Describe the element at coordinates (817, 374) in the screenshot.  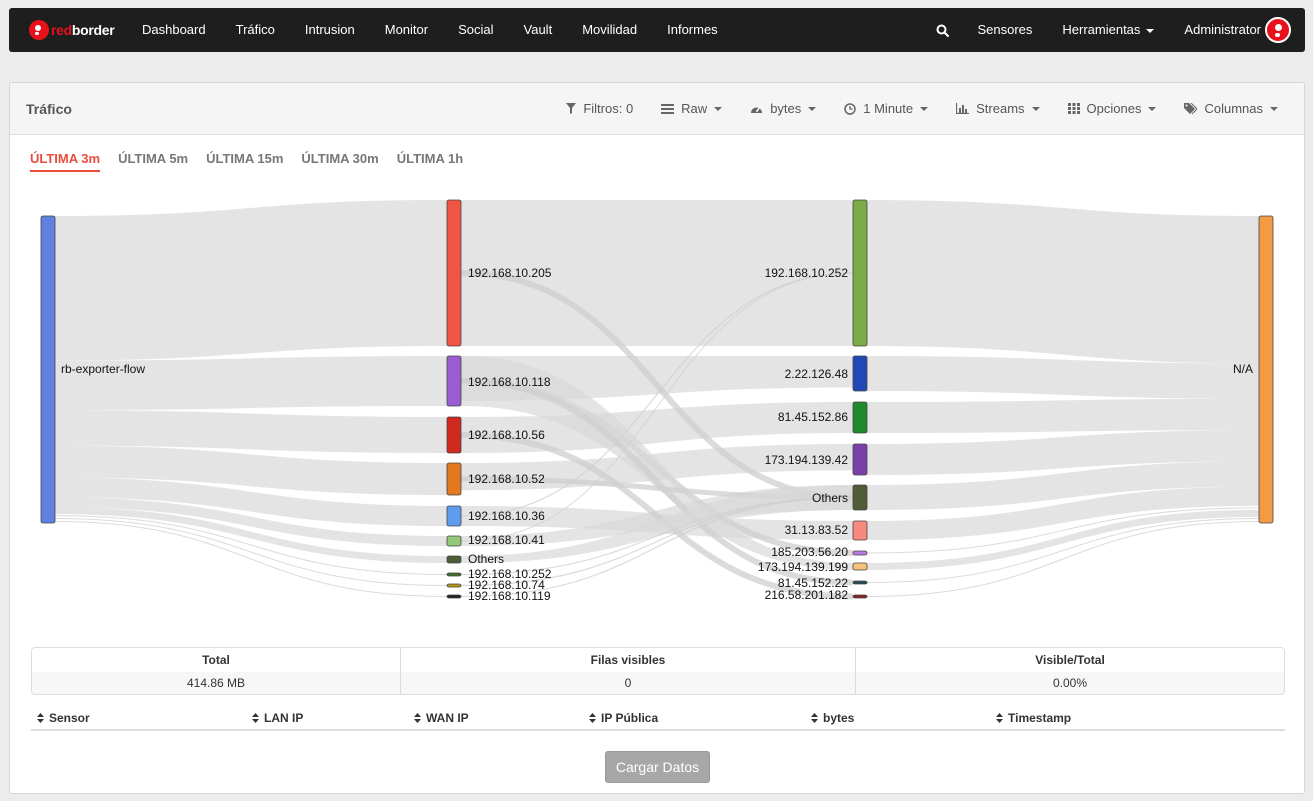
I see `sankey-label-wan: 2.22.126.48` at that location.